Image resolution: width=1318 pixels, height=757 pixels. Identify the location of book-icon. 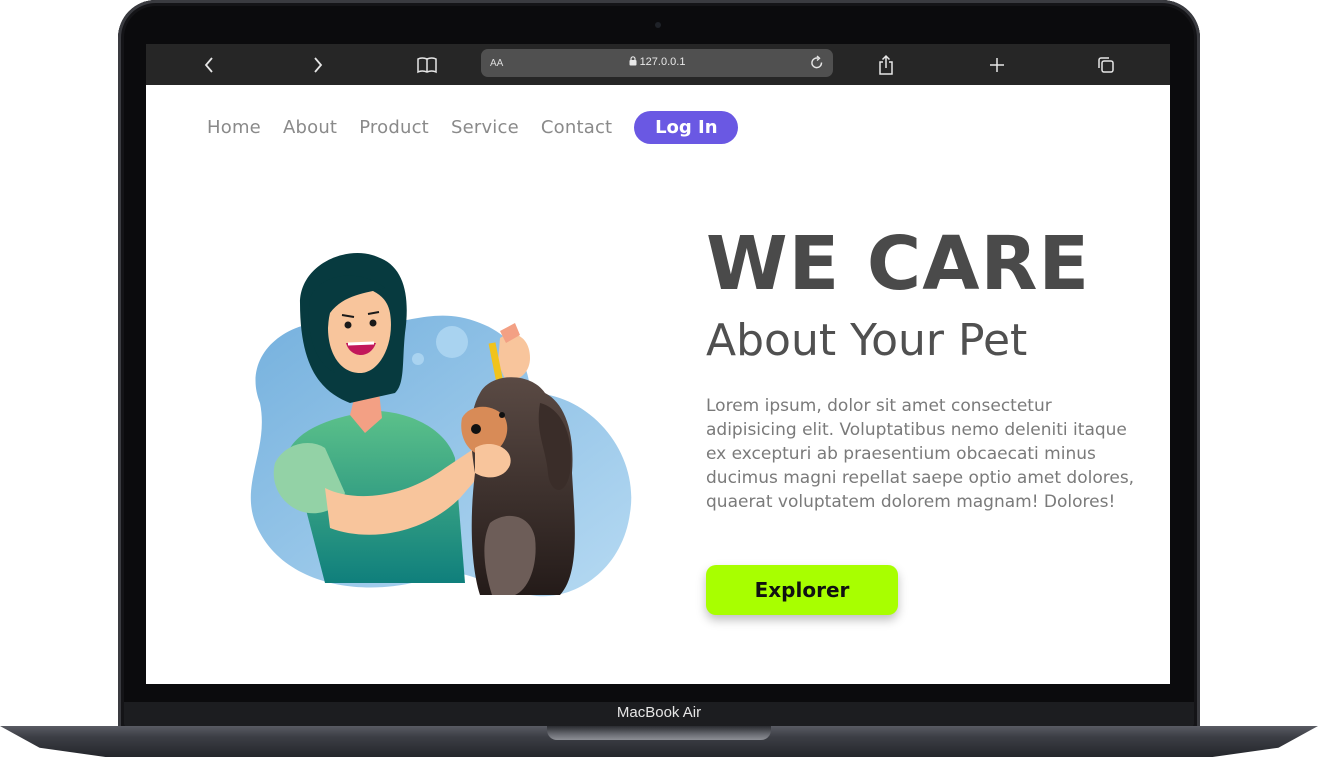
(427, 65).